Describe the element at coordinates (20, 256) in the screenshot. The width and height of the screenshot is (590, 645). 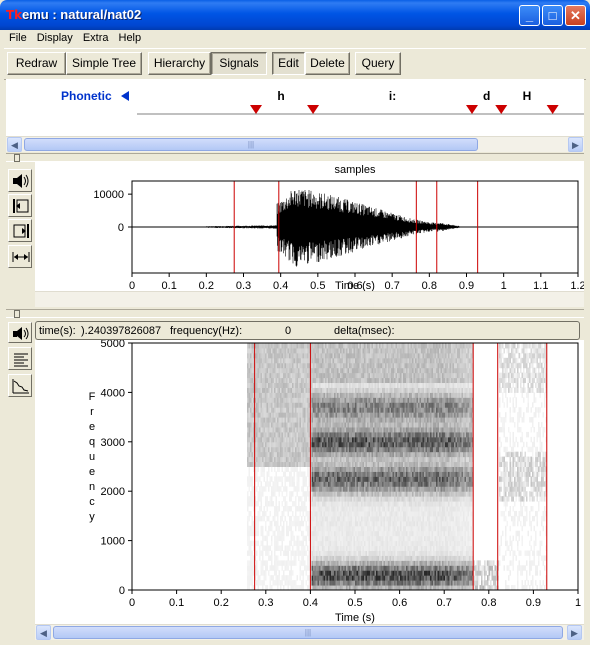
I see `zoom-fit-button` at that location.